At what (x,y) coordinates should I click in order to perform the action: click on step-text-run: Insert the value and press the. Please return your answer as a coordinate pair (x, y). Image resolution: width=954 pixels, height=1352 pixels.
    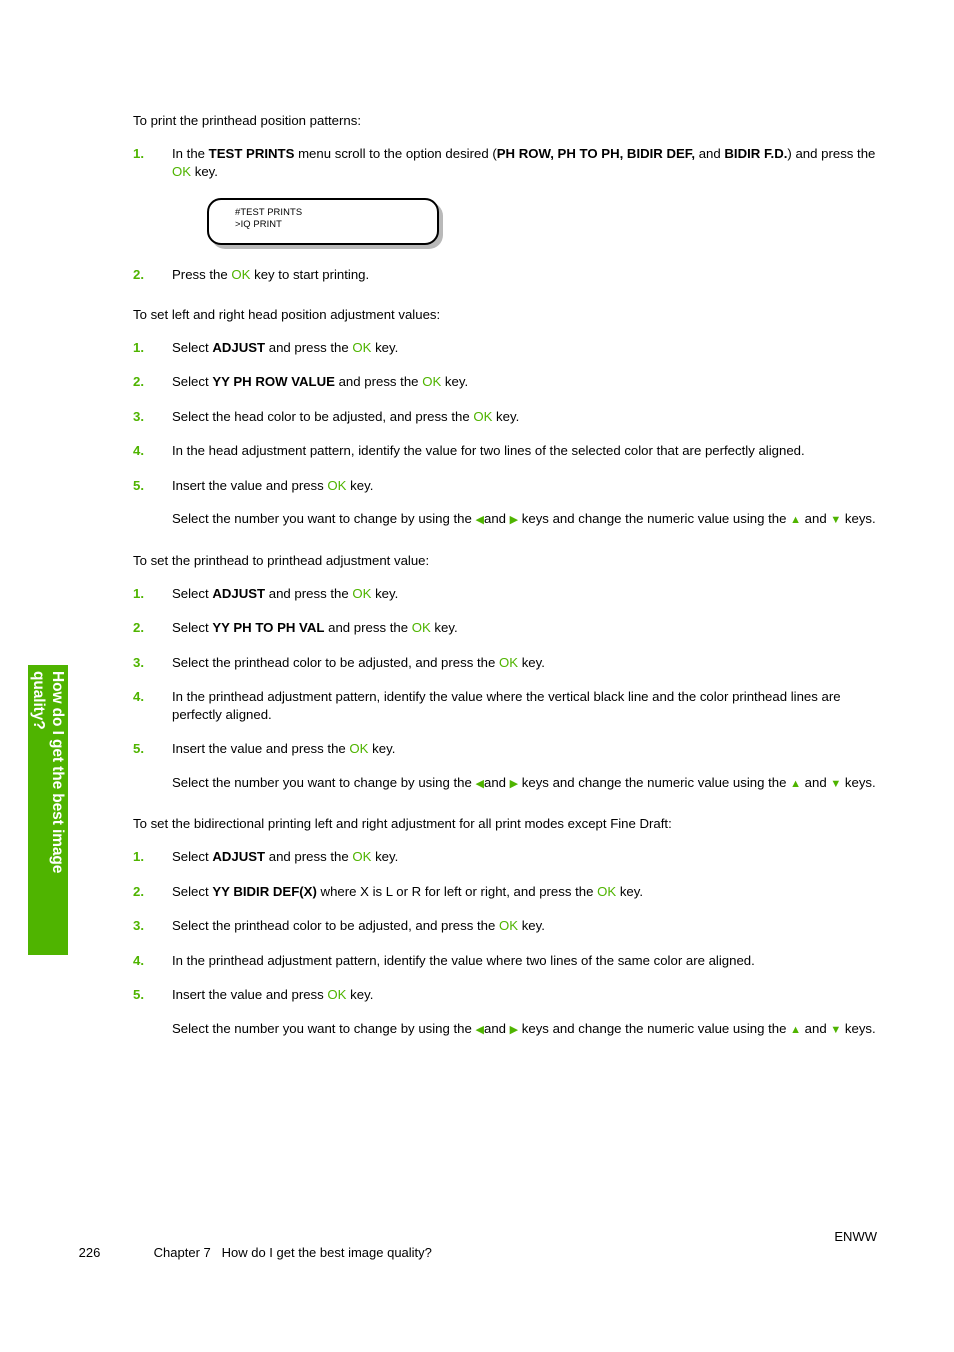
    Looking at the image, I should click on (261, 748).